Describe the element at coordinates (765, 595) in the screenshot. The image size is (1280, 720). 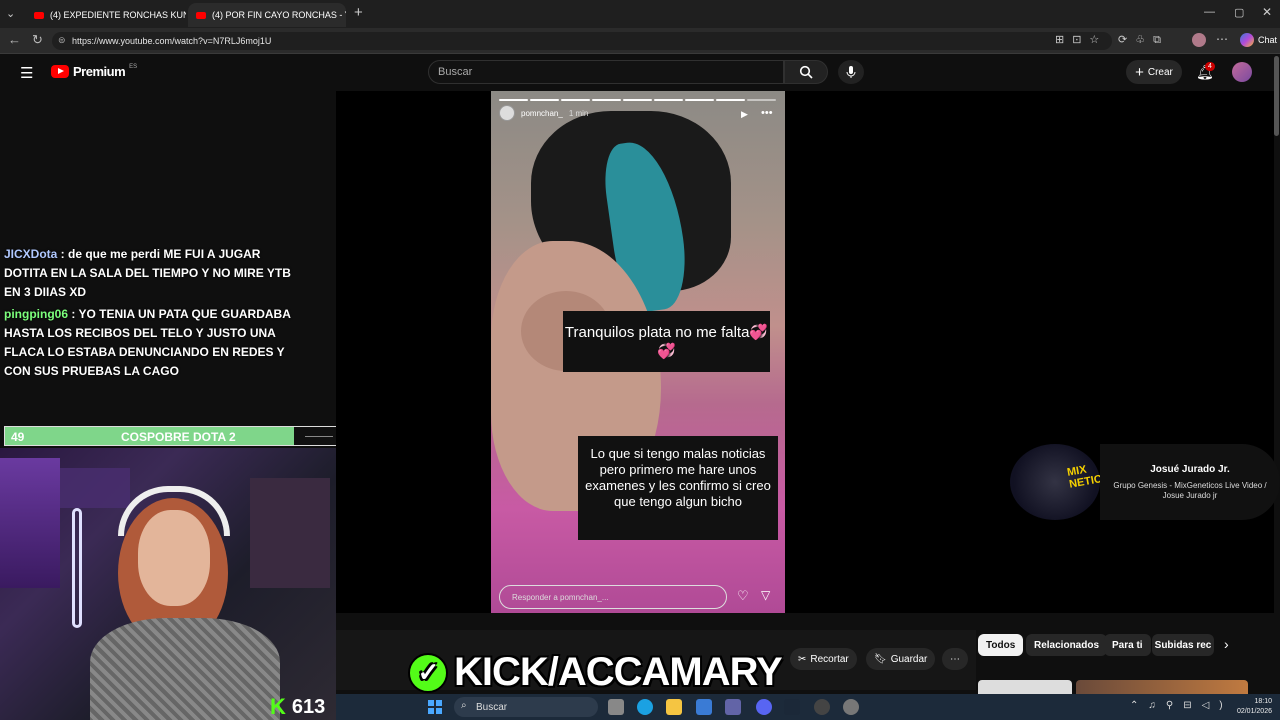
I see `send-icon: ▽` at that location.